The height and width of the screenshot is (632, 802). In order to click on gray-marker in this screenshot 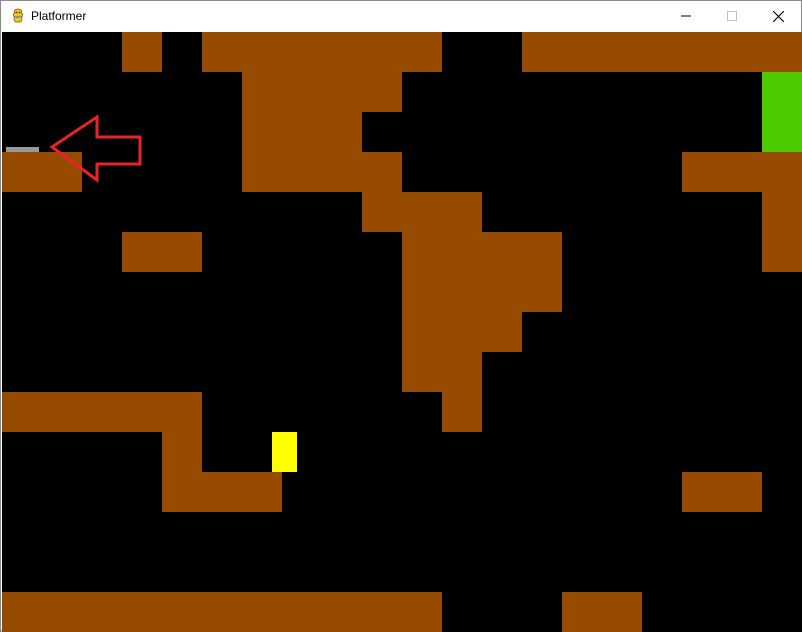, I will do `click(22, 149)`.